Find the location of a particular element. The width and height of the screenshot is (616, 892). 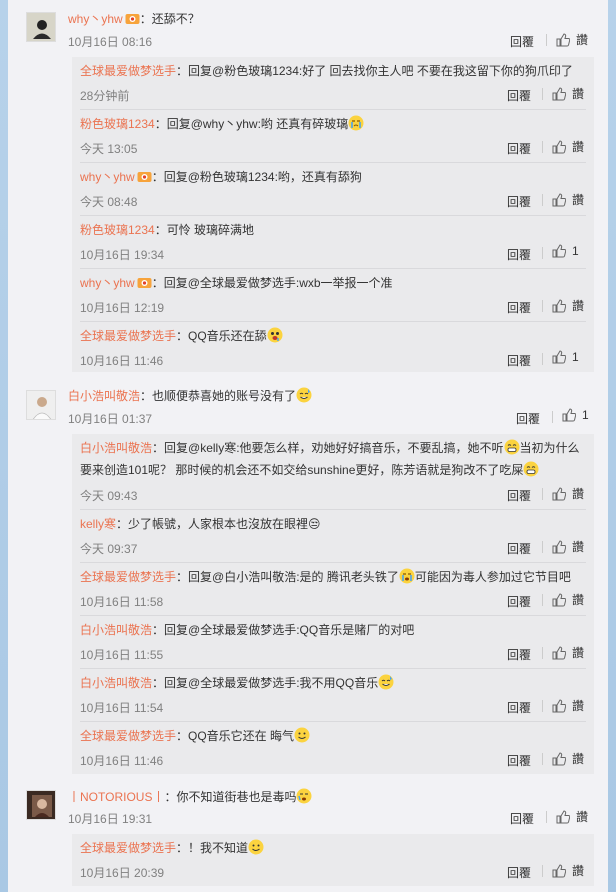

comment-author: why丶yhw is located at coordinates (95, 19).